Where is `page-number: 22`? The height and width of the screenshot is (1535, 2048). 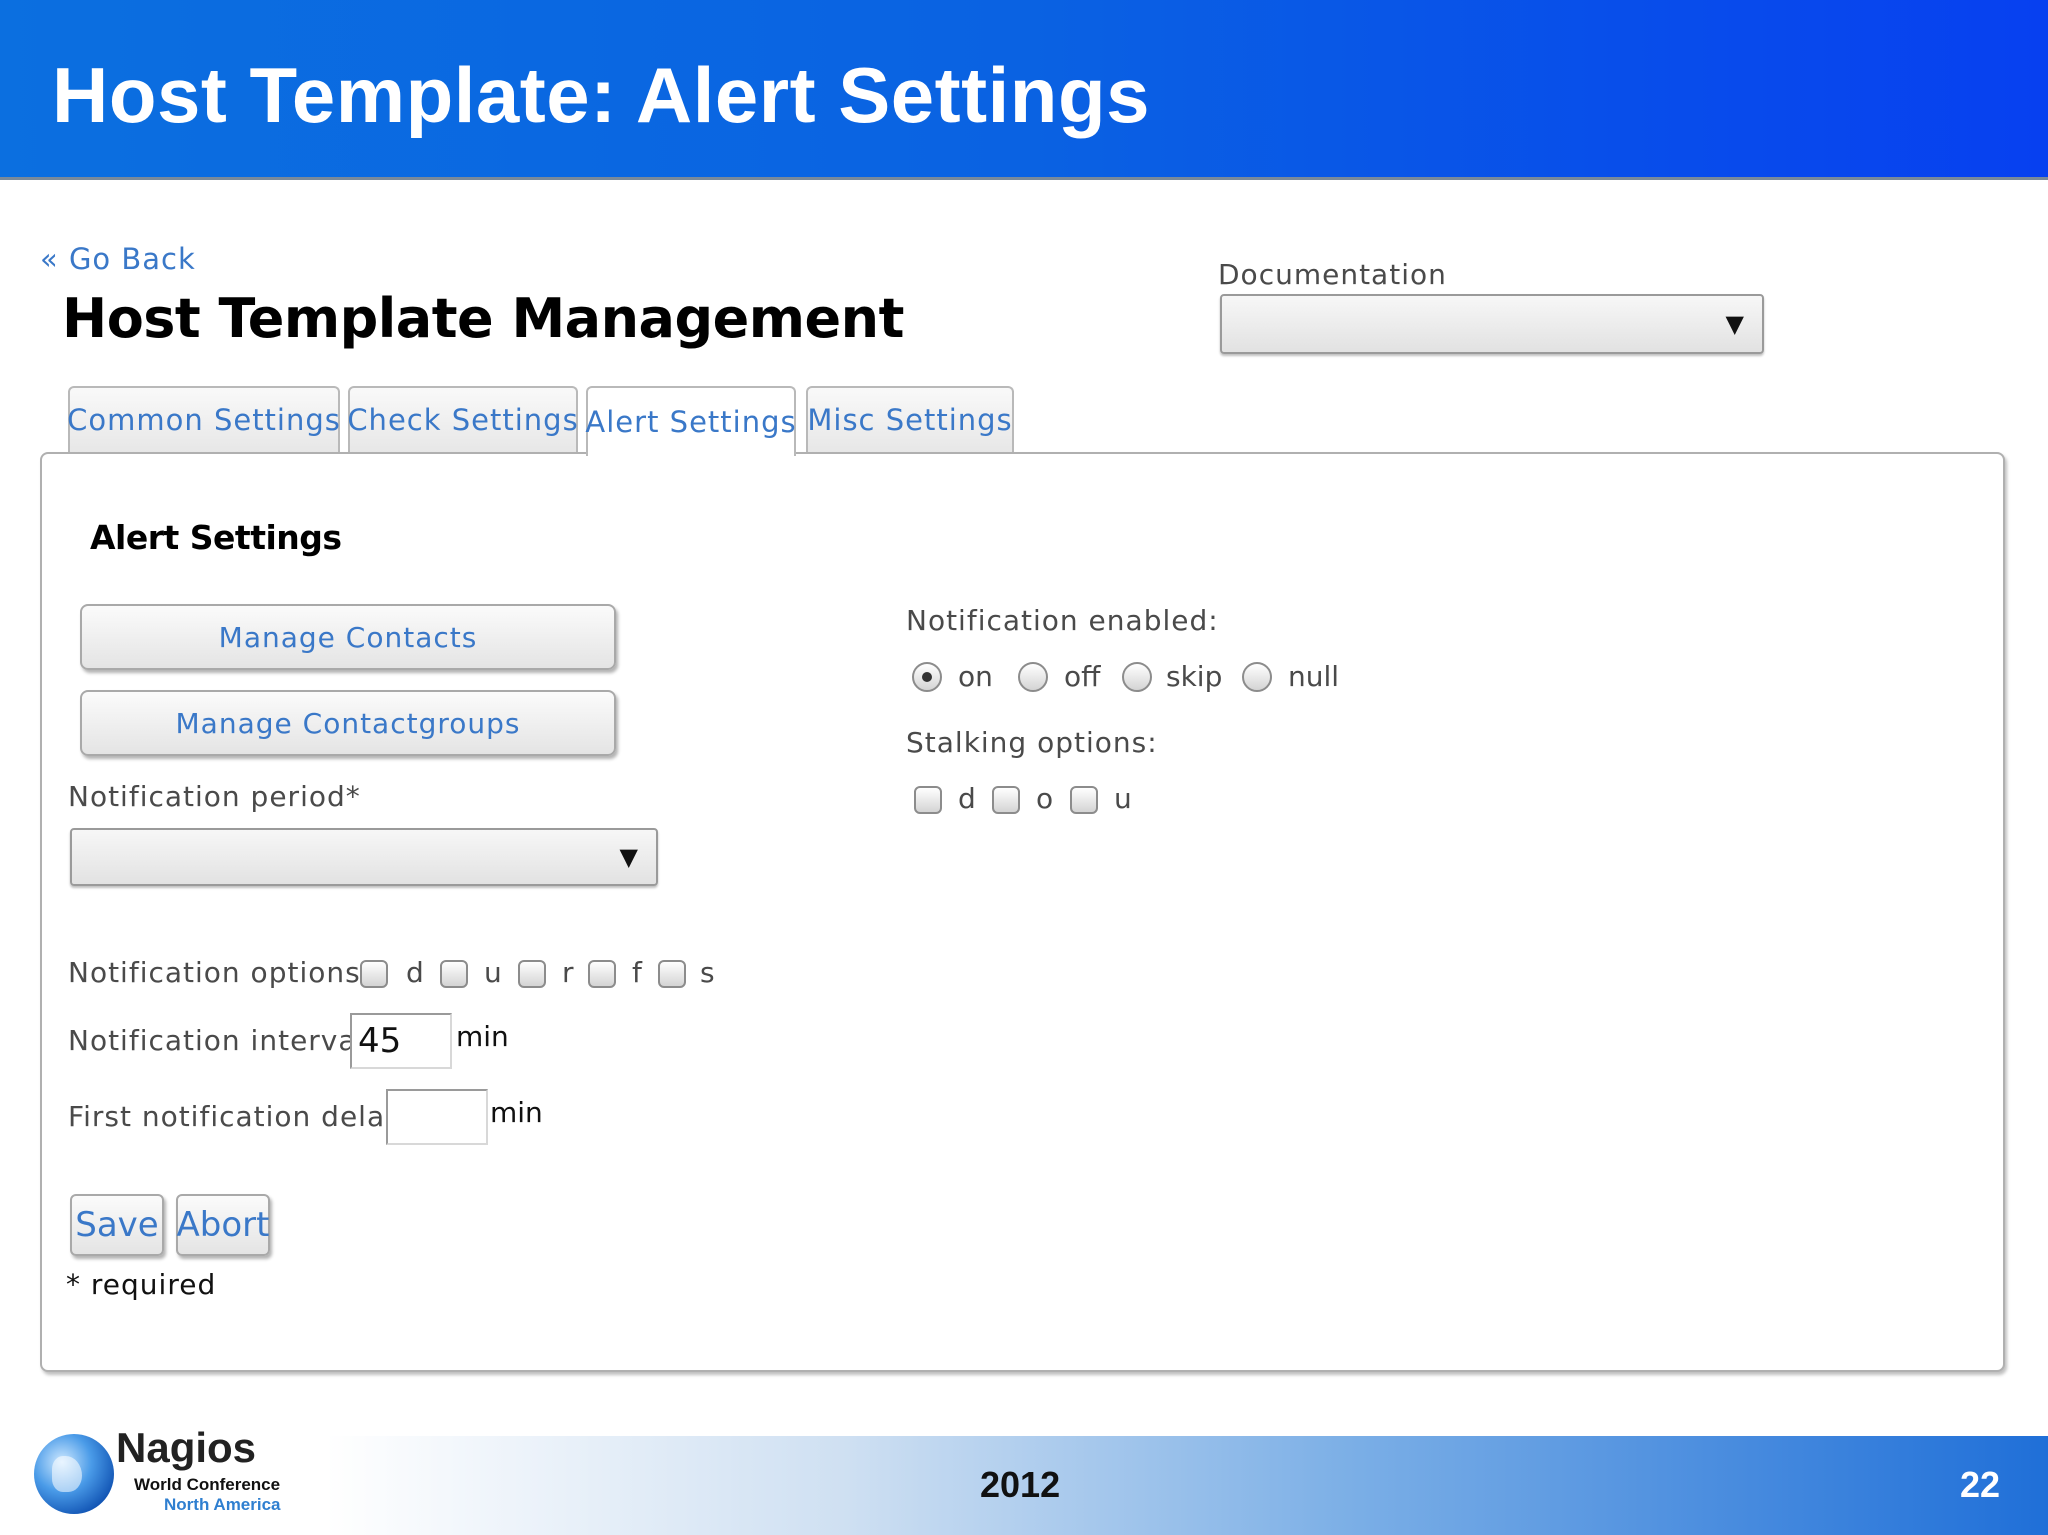
page-number: 22 is located at coordinates (1980, 1484).